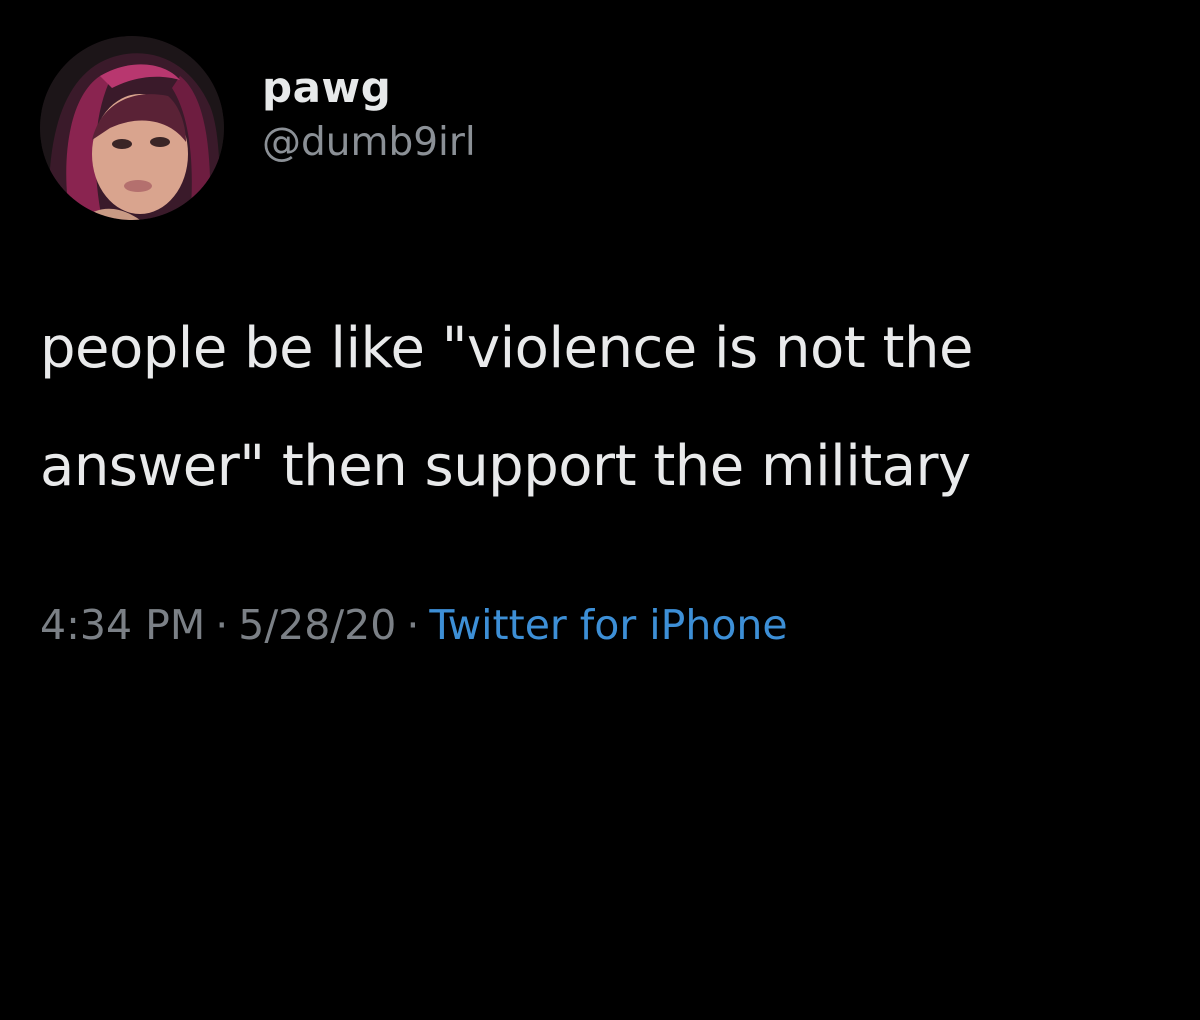 The width and height of the screenshot is (1200, 1020). What do you see at coordinates (506, 348) in the screenshot?
I see `tweet-text-line-1: people be like "violence is not the` at bounding box center [506, 348].